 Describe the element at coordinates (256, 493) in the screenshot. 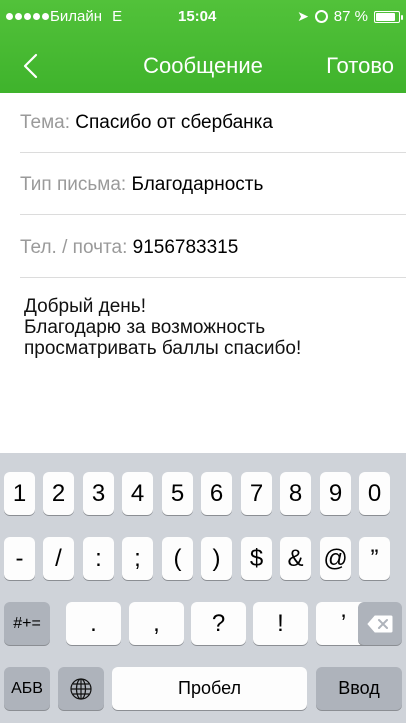

I see `key-7: 7` at that location.